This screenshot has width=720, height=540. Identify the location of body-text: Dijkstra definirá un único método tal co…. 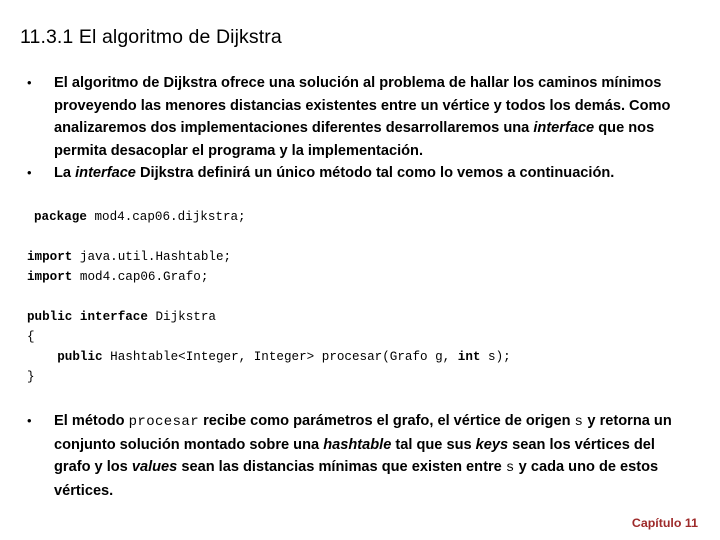
(375, 173).